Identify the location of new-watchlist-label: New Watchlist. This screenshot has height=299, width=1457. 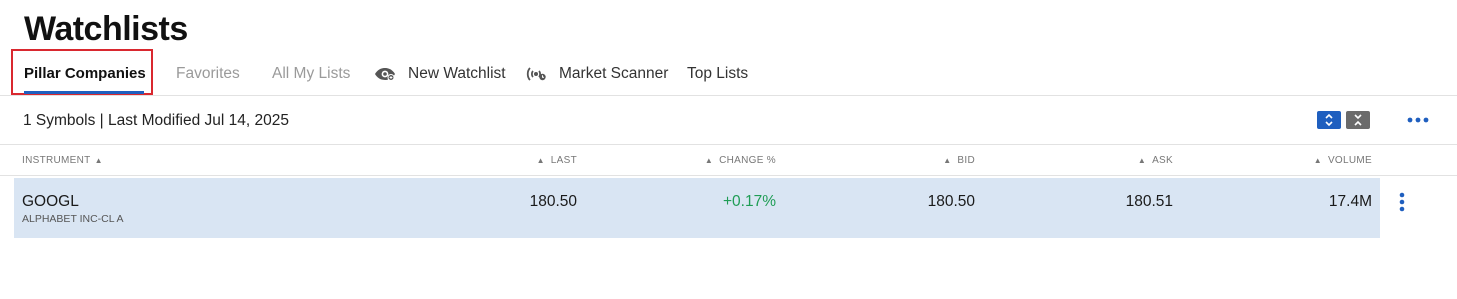
(457, 73).